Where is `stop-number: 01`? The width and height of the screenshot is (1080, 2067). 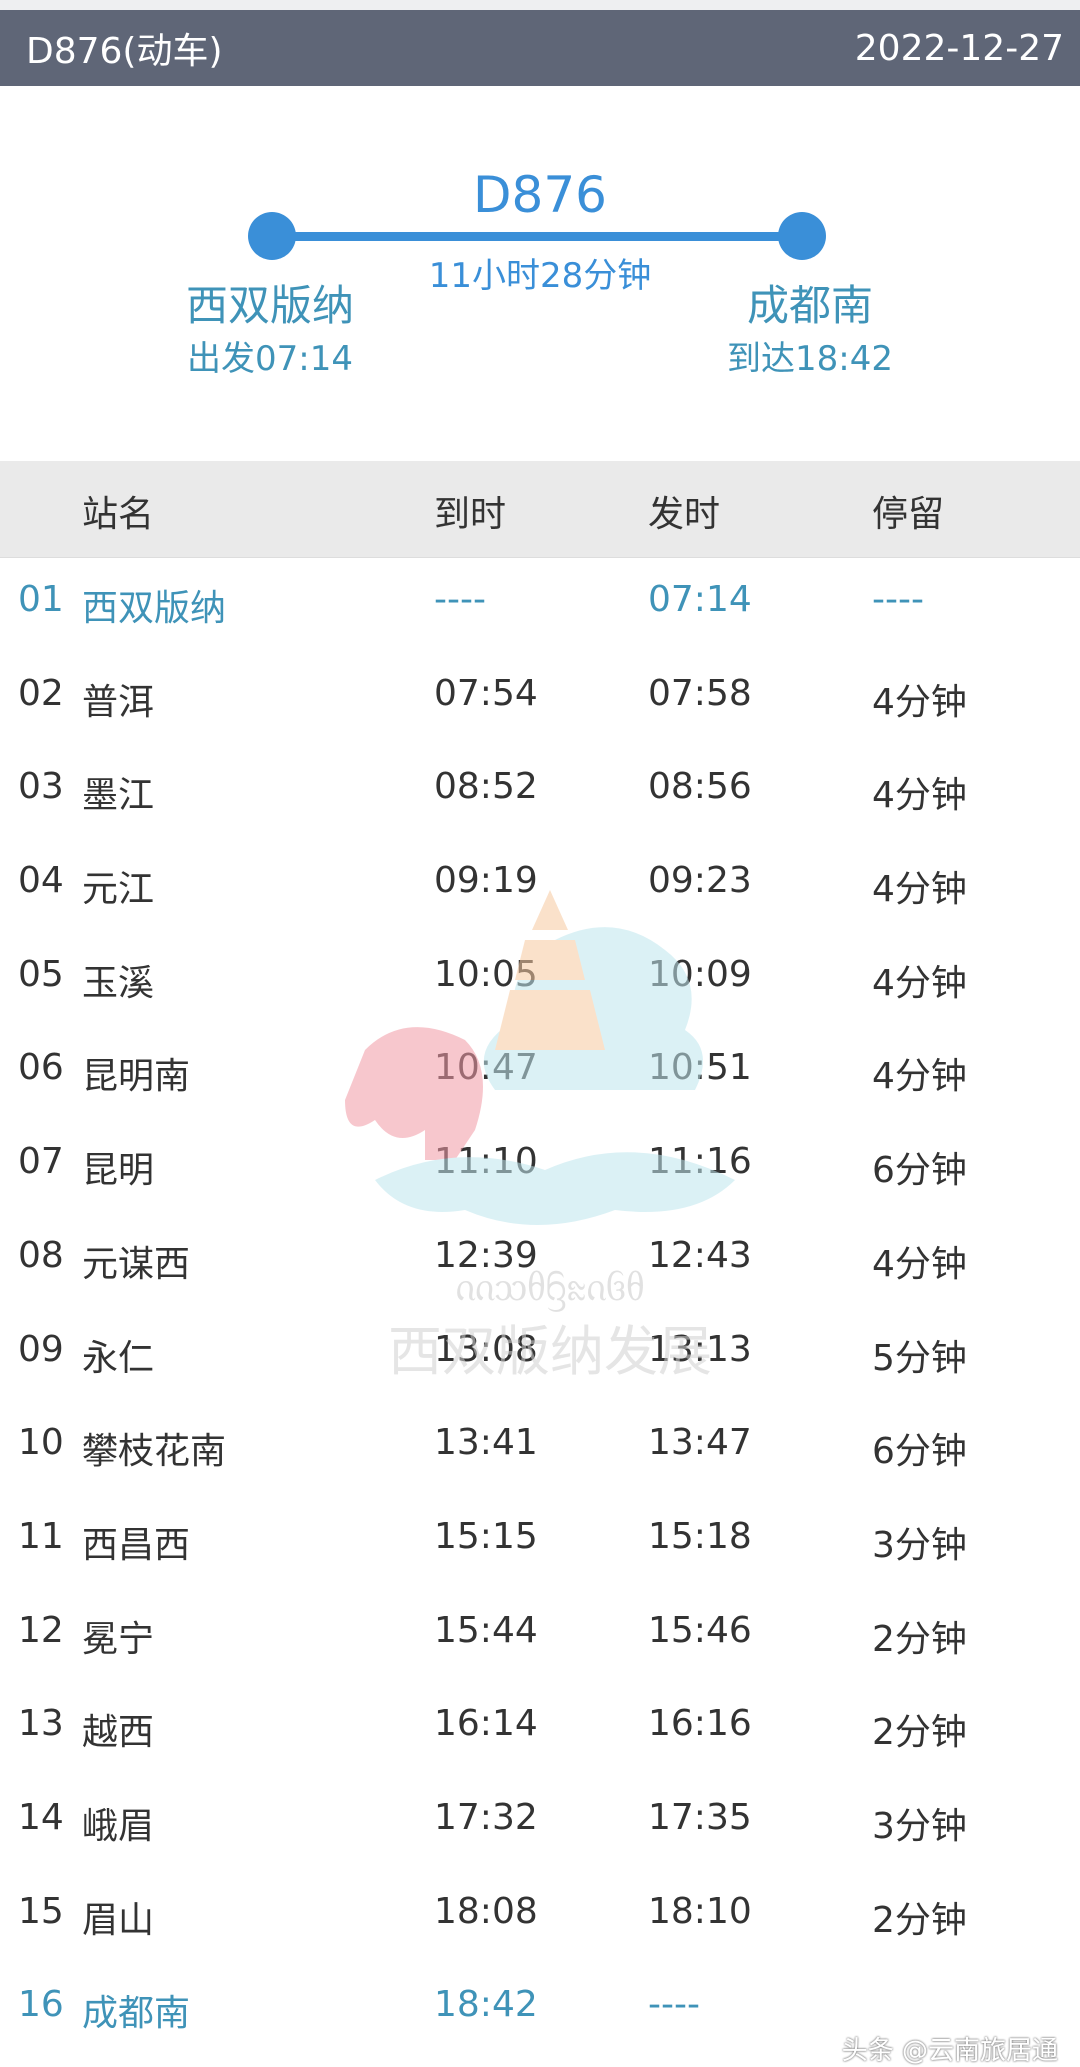 stop-number: 01 is located at coordinates (41, 599).